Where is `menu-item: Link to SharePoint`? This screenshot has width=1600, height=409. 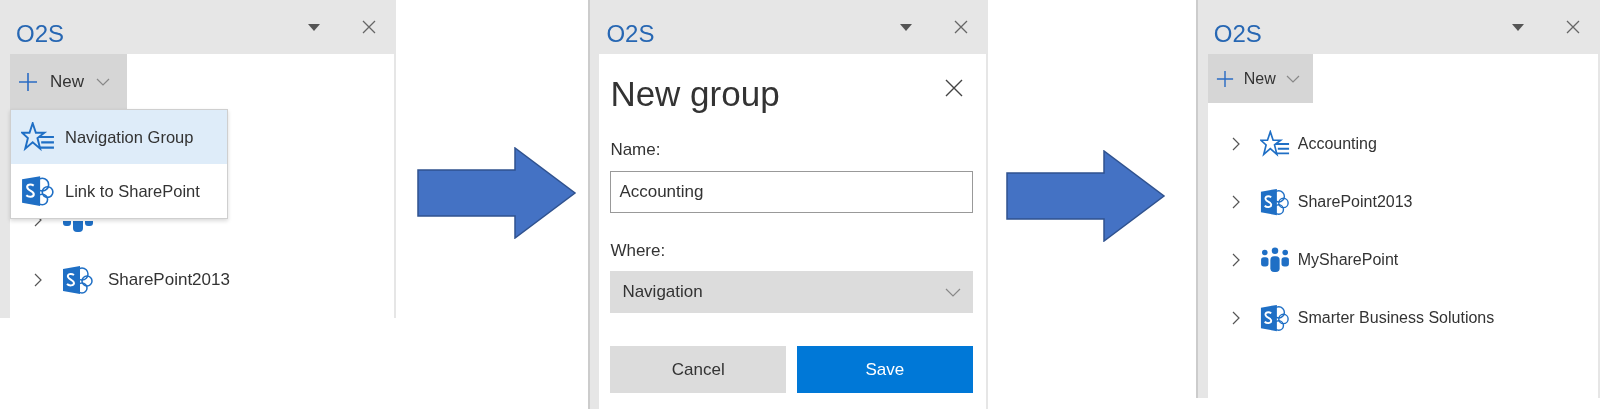
menu-item: Link to SharePoint is located at coordinates (119, 191).